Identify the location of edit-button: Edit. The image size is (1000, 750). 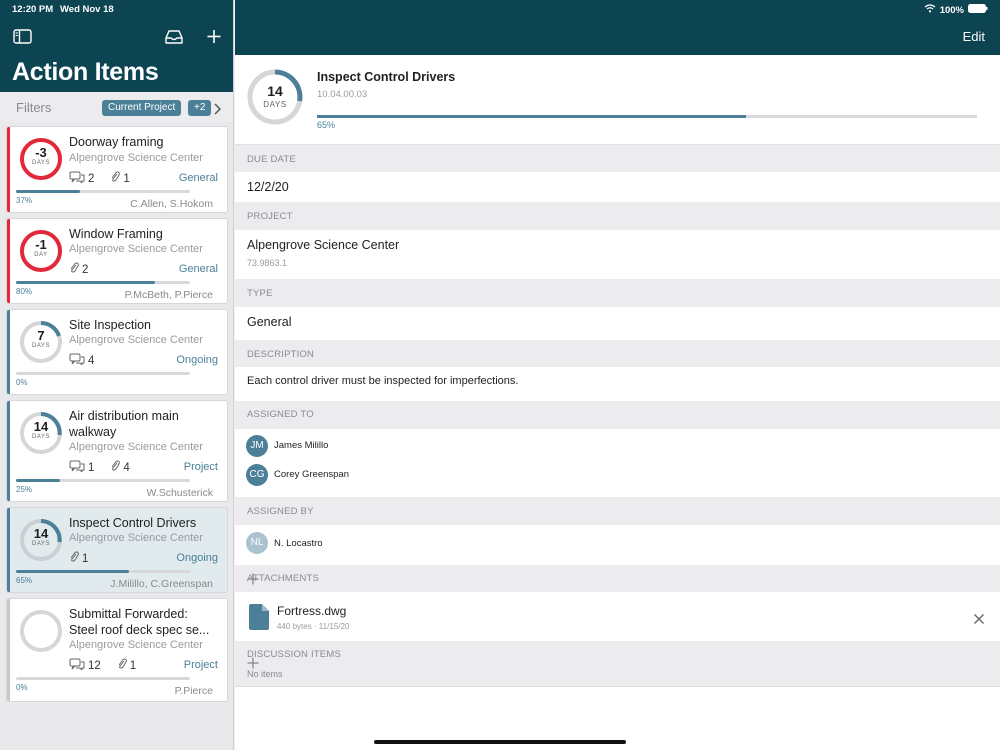
(974, 36).